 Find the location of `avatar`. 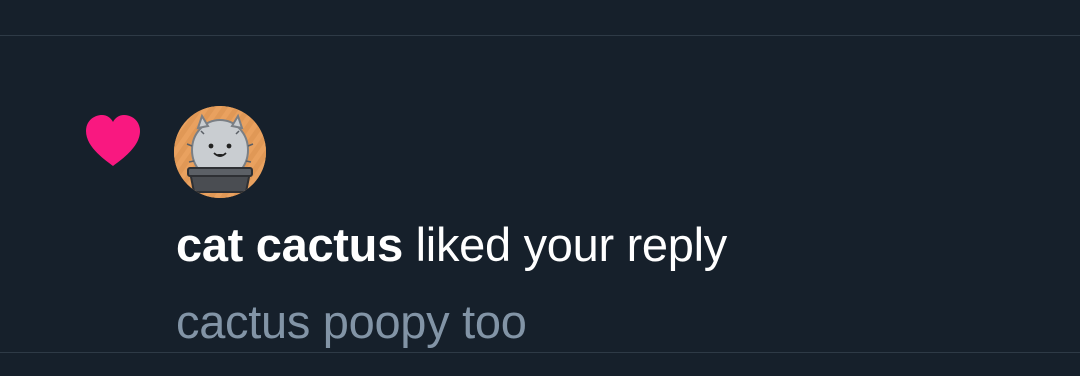

avatar is located at coordinates (220, 152).